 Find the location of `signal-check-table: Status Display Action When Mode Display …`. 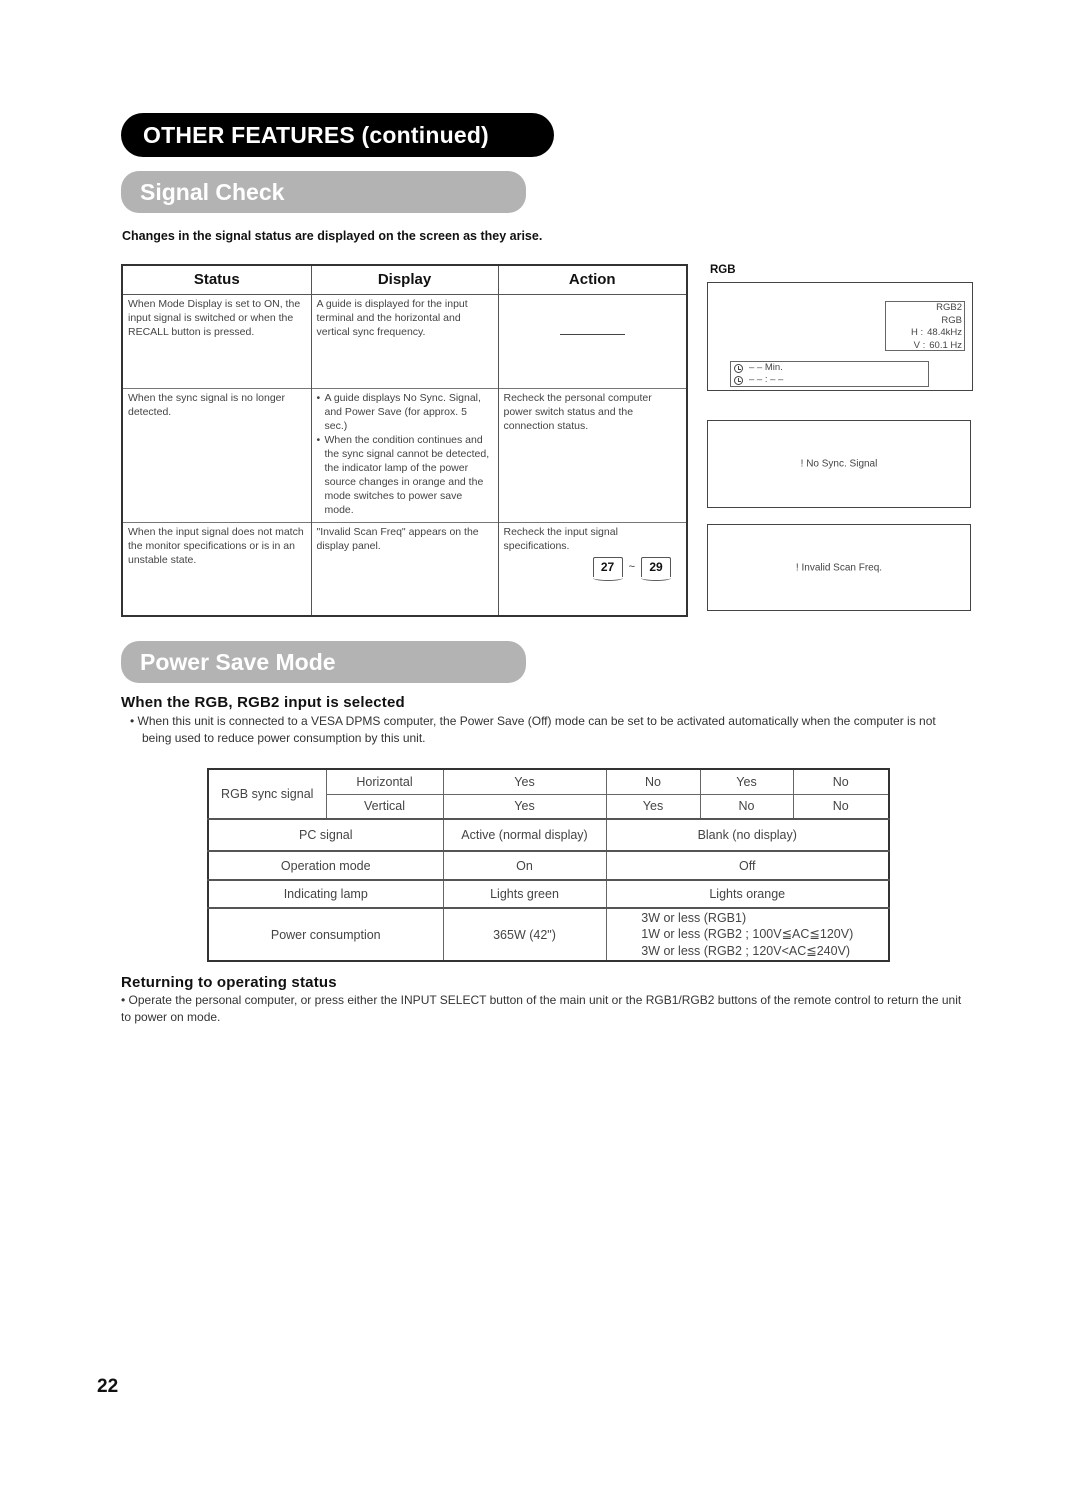

signal-check-table: Status Display Action When Mode Display … is located at coordinates (404, 440).